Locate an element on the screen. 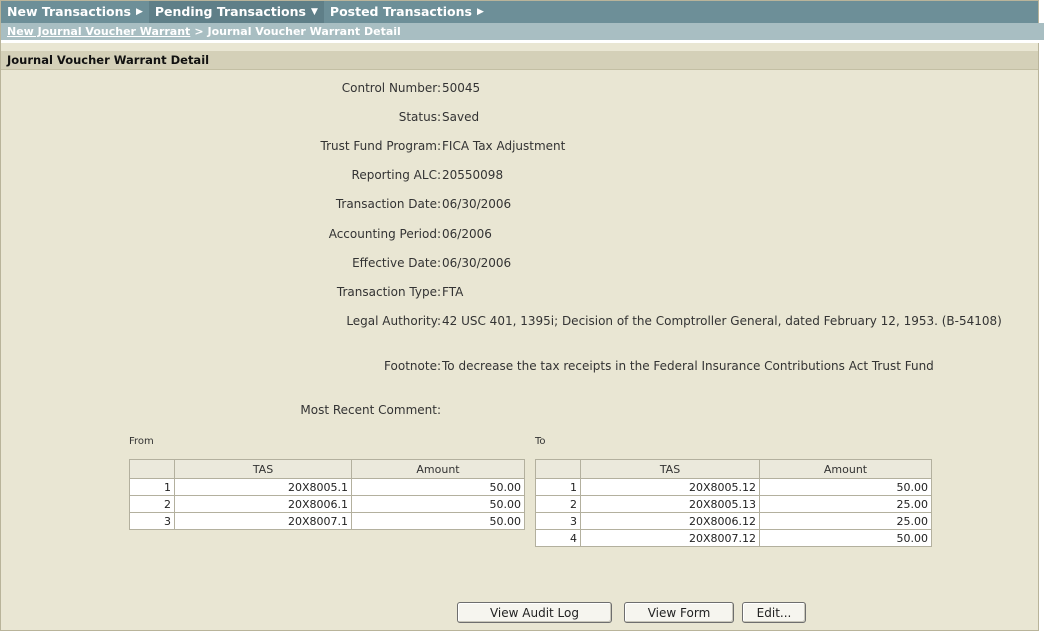  field-value-transaction-date: 06/30/2006 is located at coordinates (477, 204).